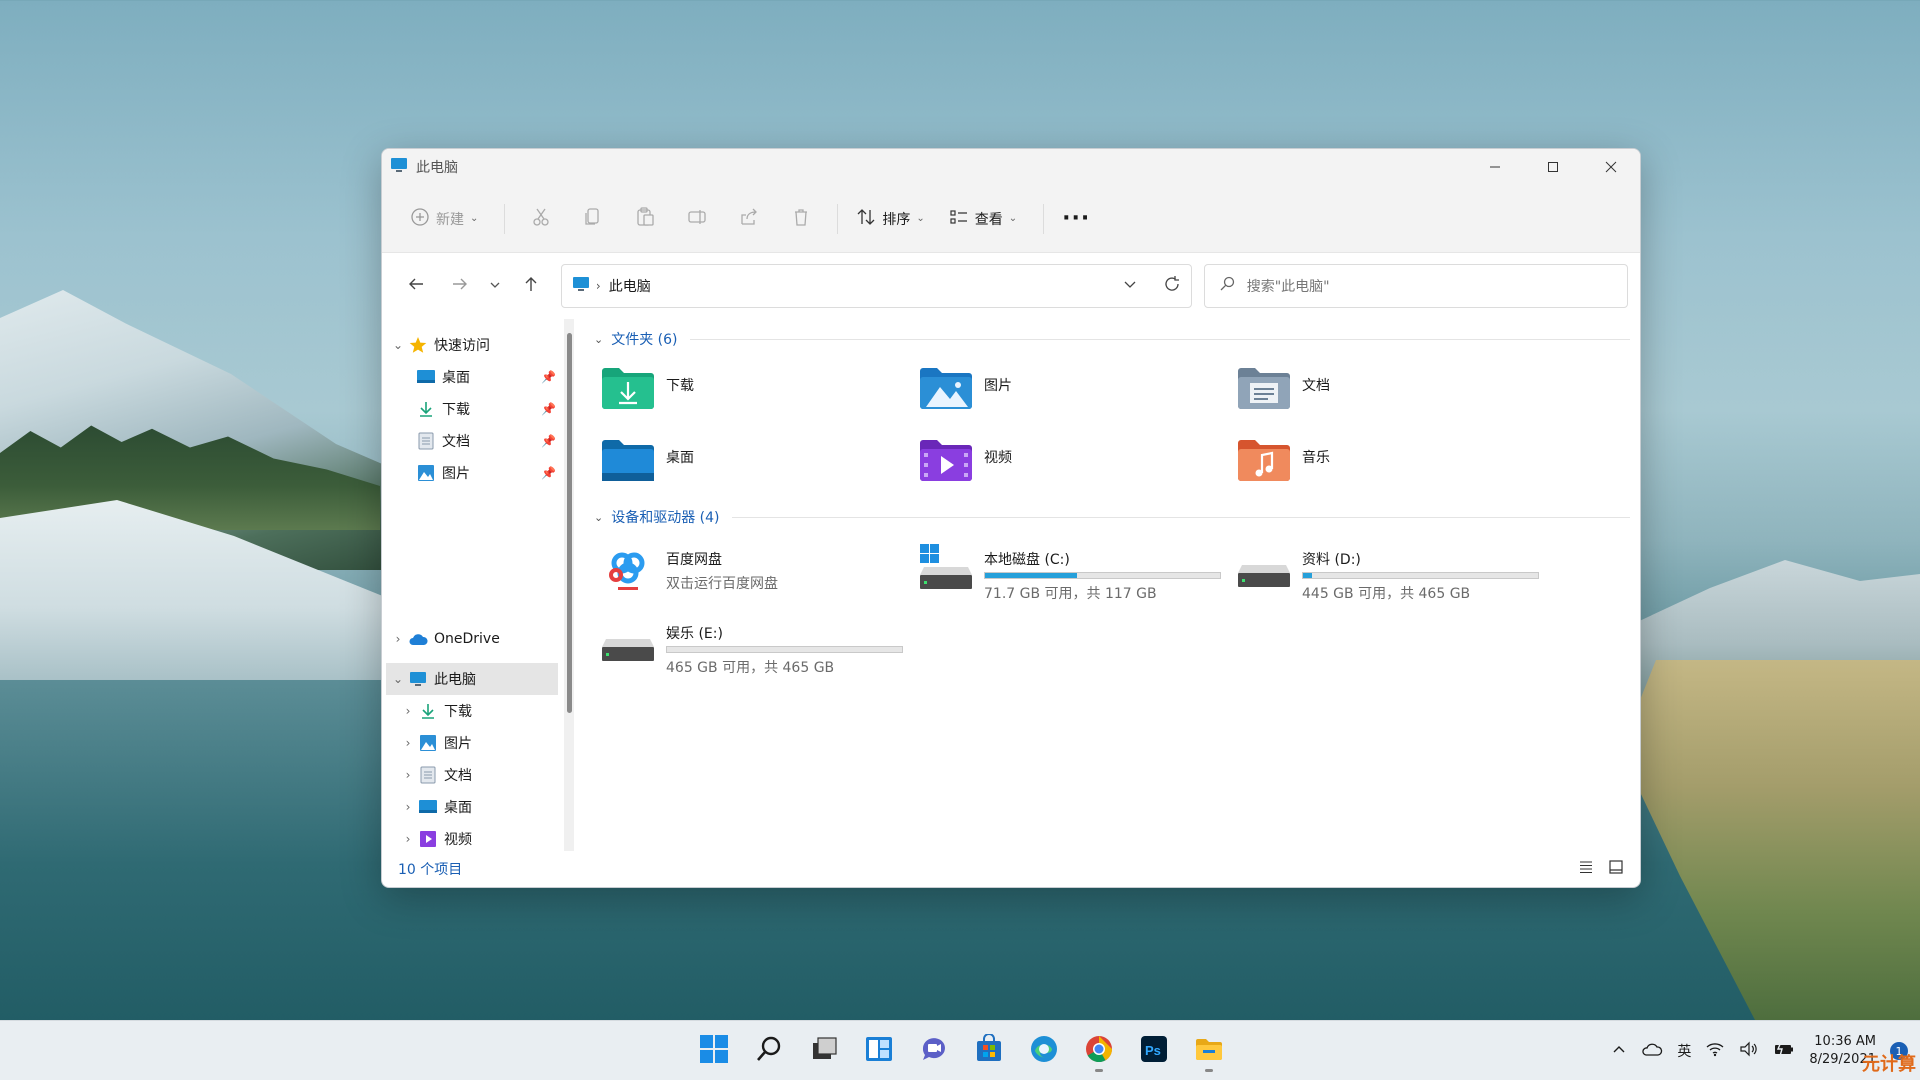 The image size is (1920, 1080). What do you see at coordinates (934, 1051) in the screenshot?
I see `chat-button` at bounding box center [934, 1051].